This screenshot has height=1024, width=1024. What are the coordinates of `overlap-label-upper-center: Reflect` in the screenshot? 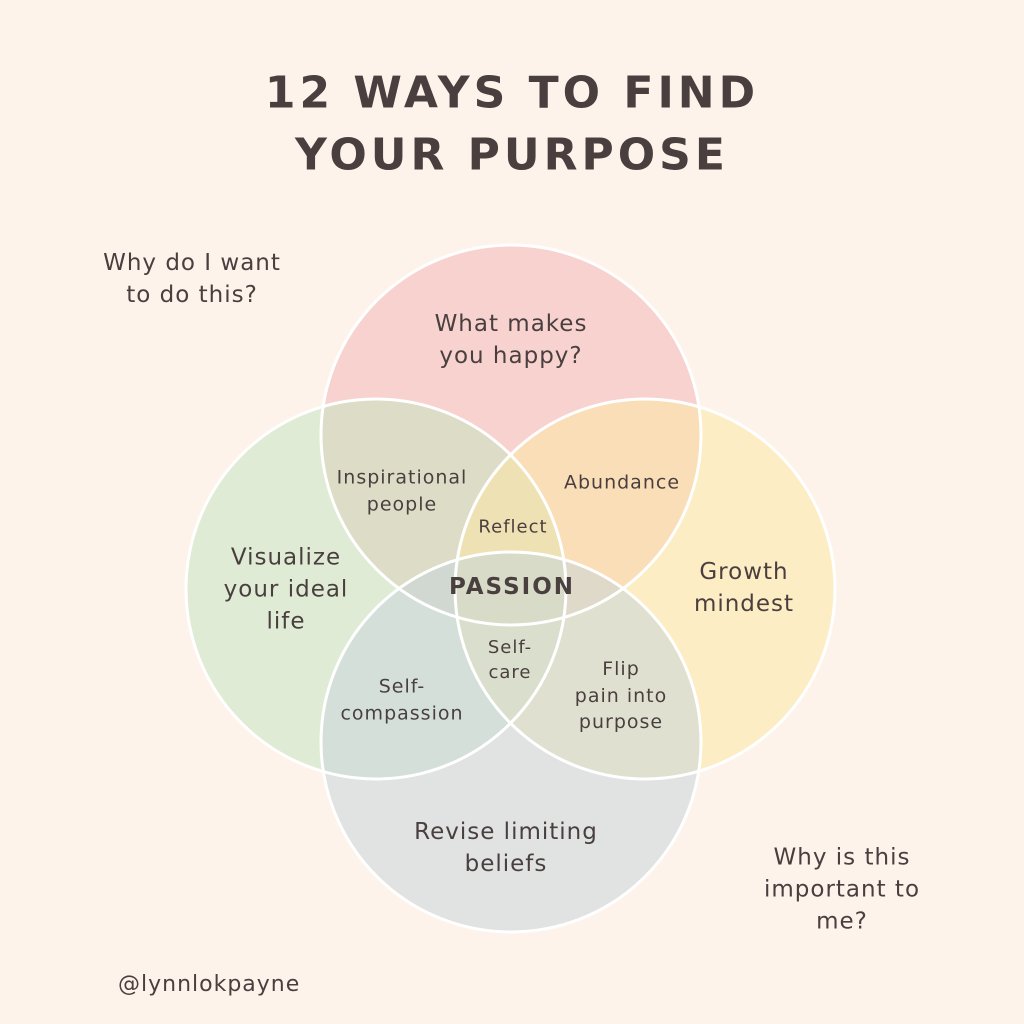 It's located at (513, 527).